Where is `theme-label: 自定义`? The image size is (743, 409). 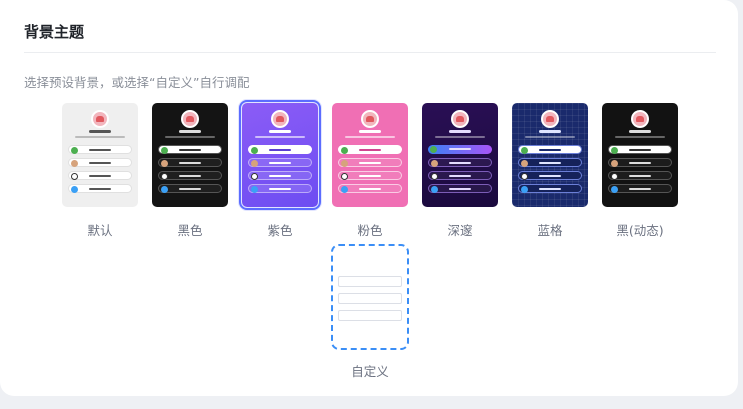
theme-label: 自定义 is located at coordinates (370, 371).